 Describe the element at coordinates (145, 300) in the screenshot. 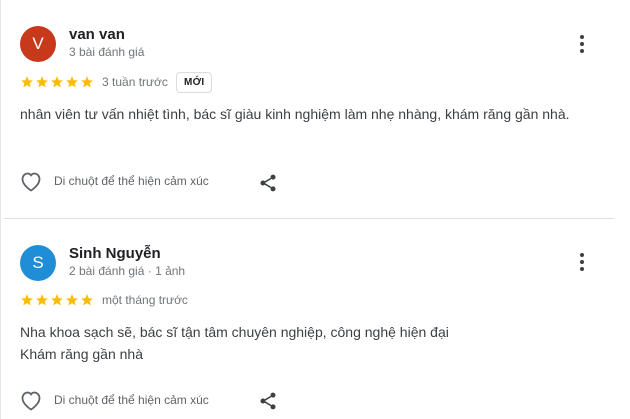

I see `review-time: một tháng trước` at that location.